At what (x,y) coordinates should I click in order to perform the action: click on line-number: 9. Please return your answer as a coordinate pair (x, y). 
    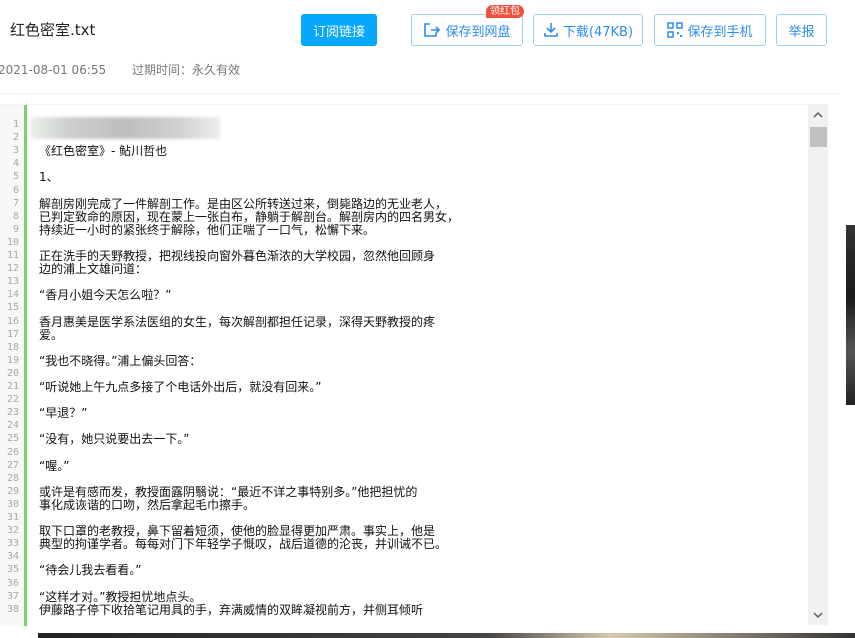
    Looking at the image, I should click on (15, 229).